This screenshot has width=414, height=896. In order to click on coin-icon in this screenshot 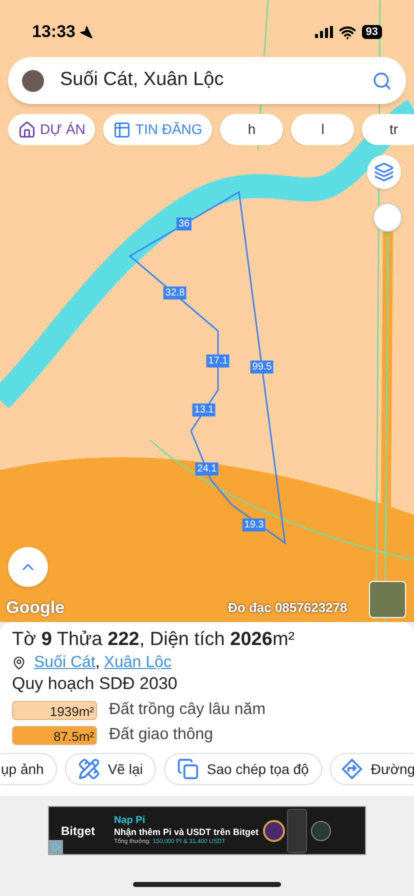, I will do `click(273, 831)`.